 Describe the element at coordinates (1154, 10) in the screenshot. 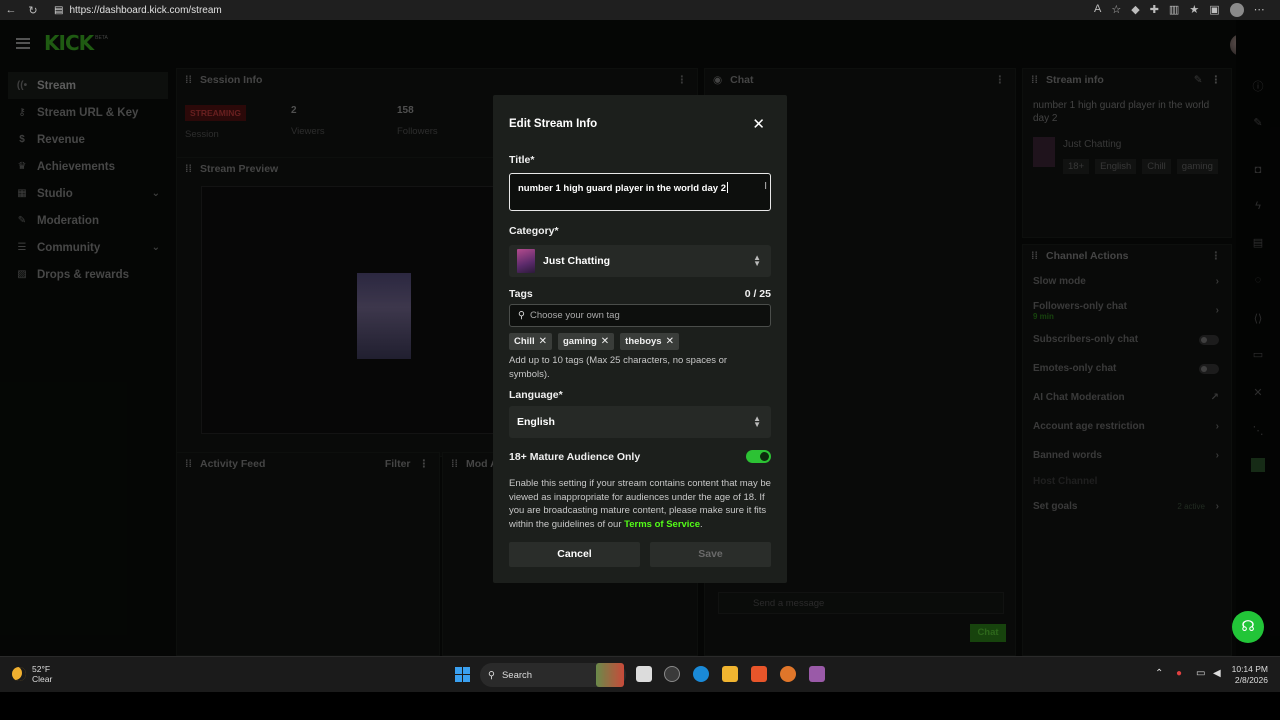

I see `puzzle-icon: ✚` at that location.